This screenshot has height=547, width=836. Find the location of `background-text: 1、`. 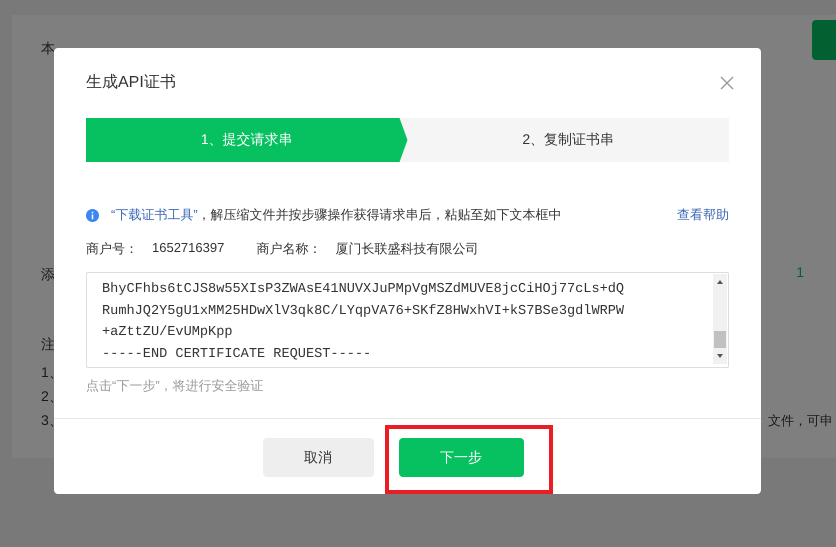

background-text: 1、 is located at coordinates (52, 373).